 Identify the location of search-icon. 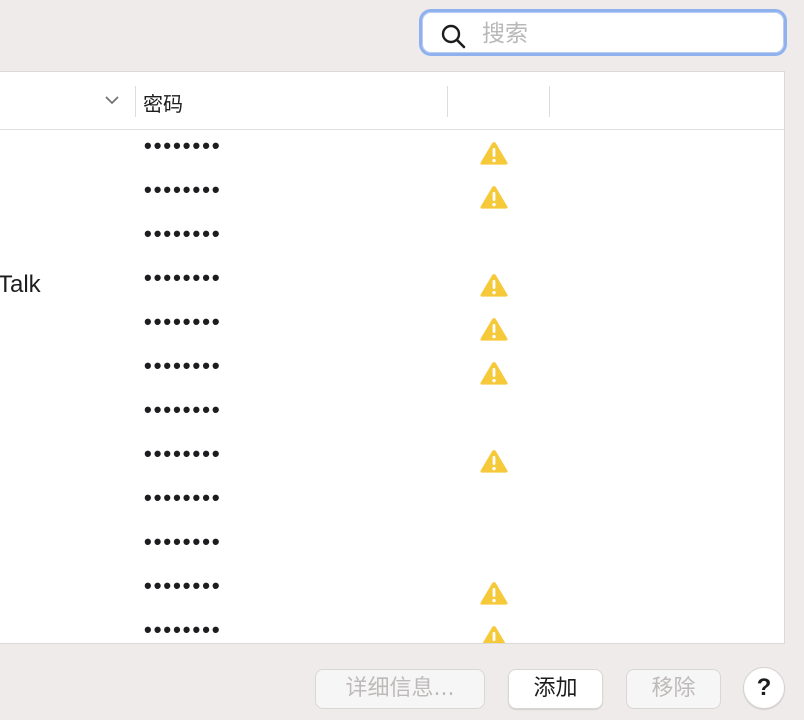
(453, 36).